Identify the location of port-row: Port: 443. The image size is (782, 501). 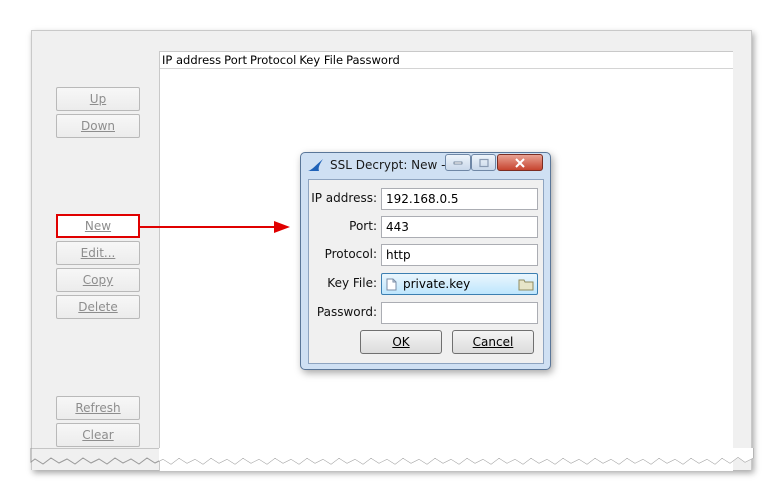
(426, 227).